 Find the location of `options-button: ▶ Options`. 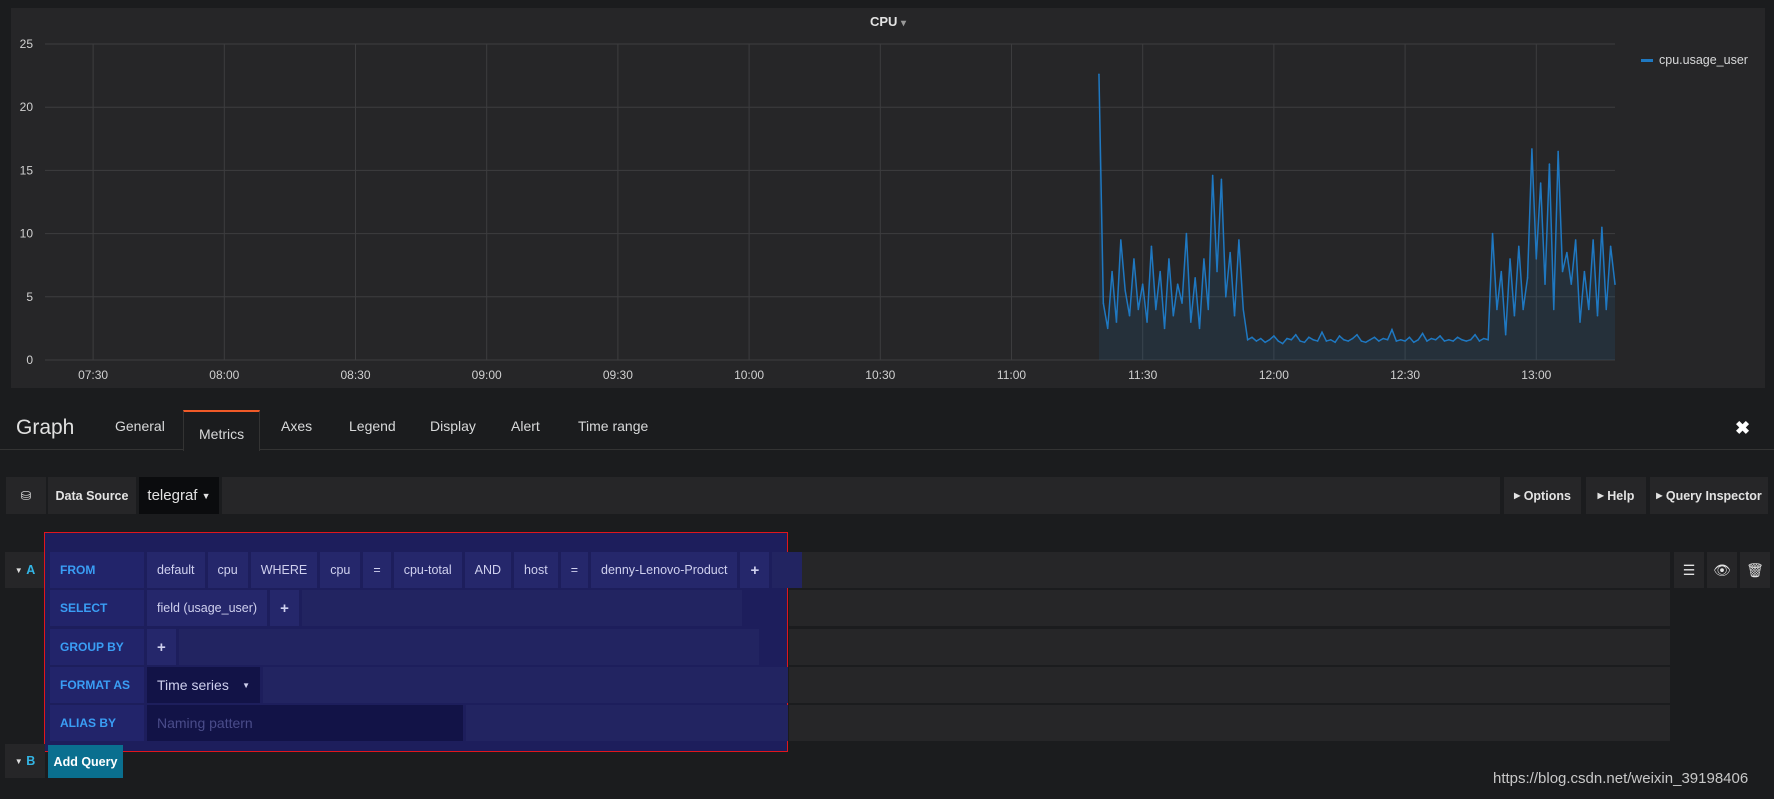

options-button: ▶ Options is located at coordinates (1542, 495).